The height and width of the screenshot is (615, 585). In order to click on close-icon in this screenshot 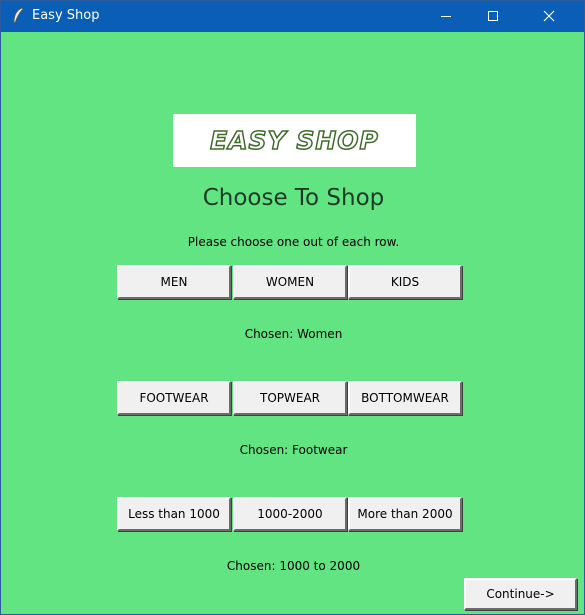, I will do `click(549, 16)`.